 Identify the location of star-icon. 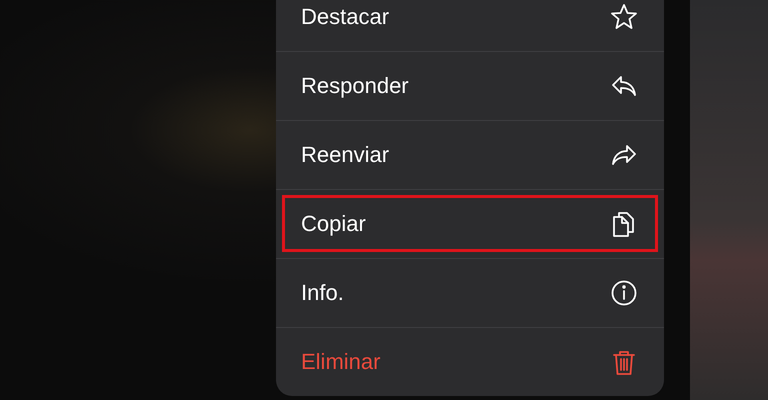
(624, 16).